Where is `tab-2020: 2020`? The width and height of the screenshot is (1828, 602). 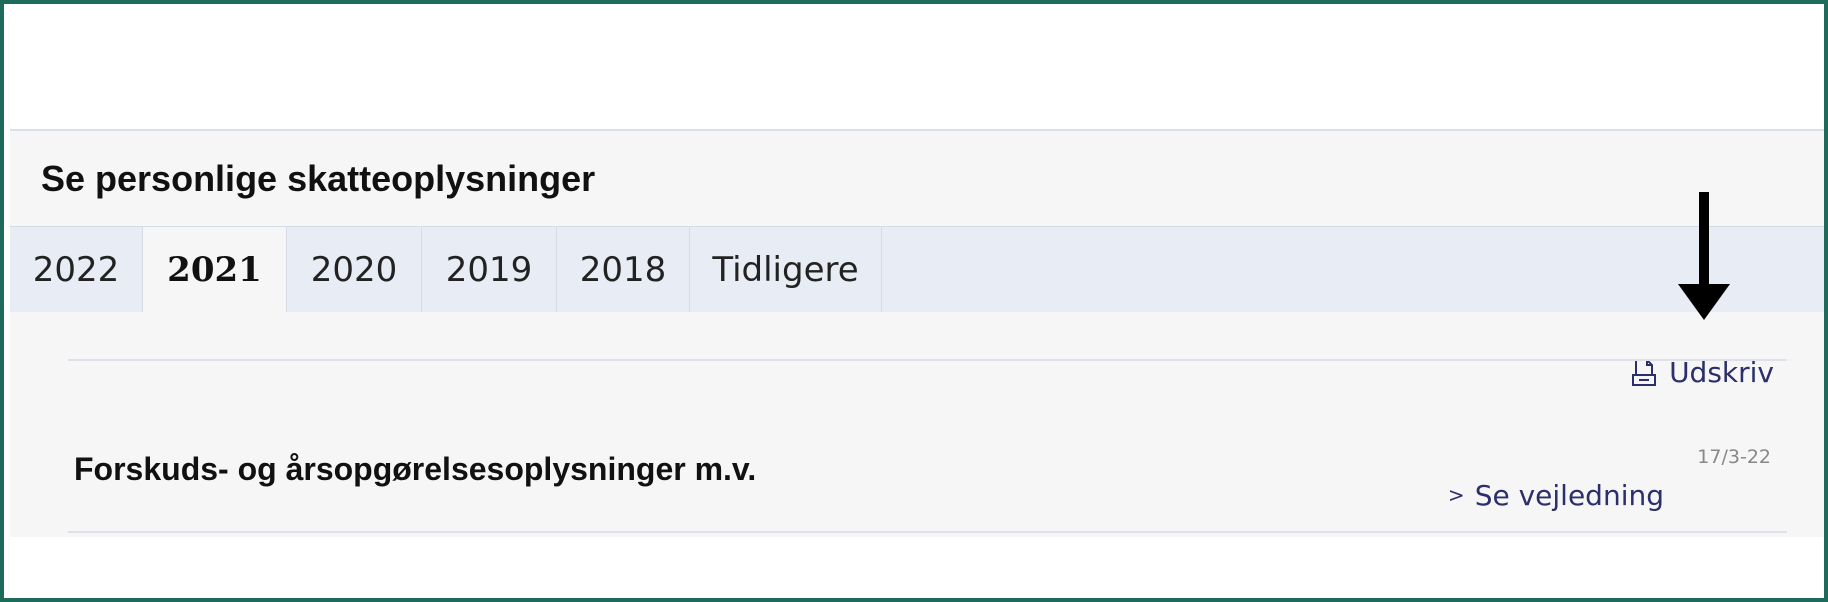
tab-2020: 2020 is located at coordinates (354, 269).